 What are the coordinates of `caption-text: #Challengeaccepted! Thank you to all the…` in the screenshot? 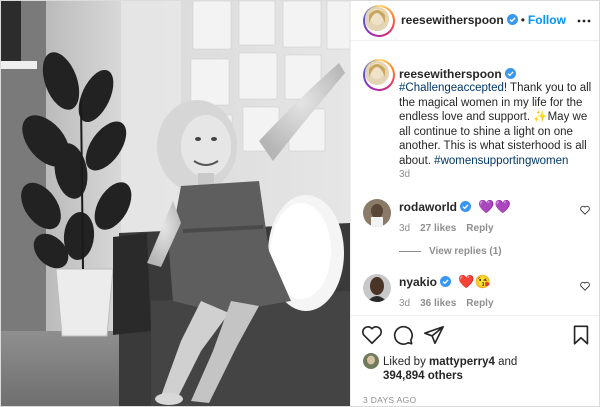 It's located at (497, 125).